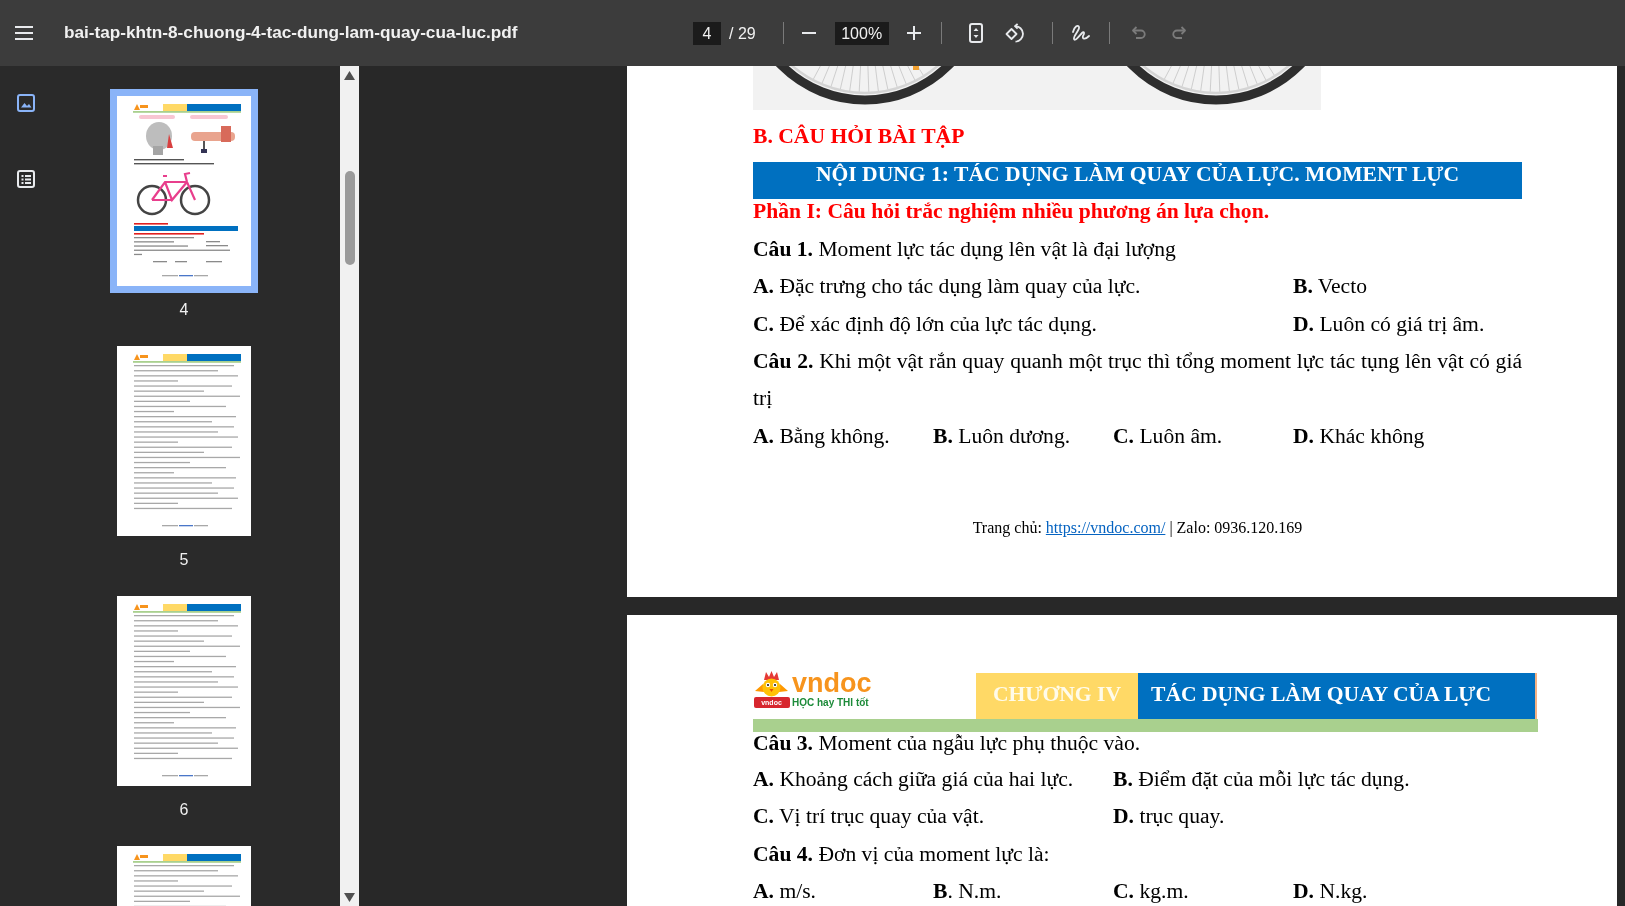 The height and width of the screenshot is (906, 1625). I want to click on annotate-button, so click(1080, 33).